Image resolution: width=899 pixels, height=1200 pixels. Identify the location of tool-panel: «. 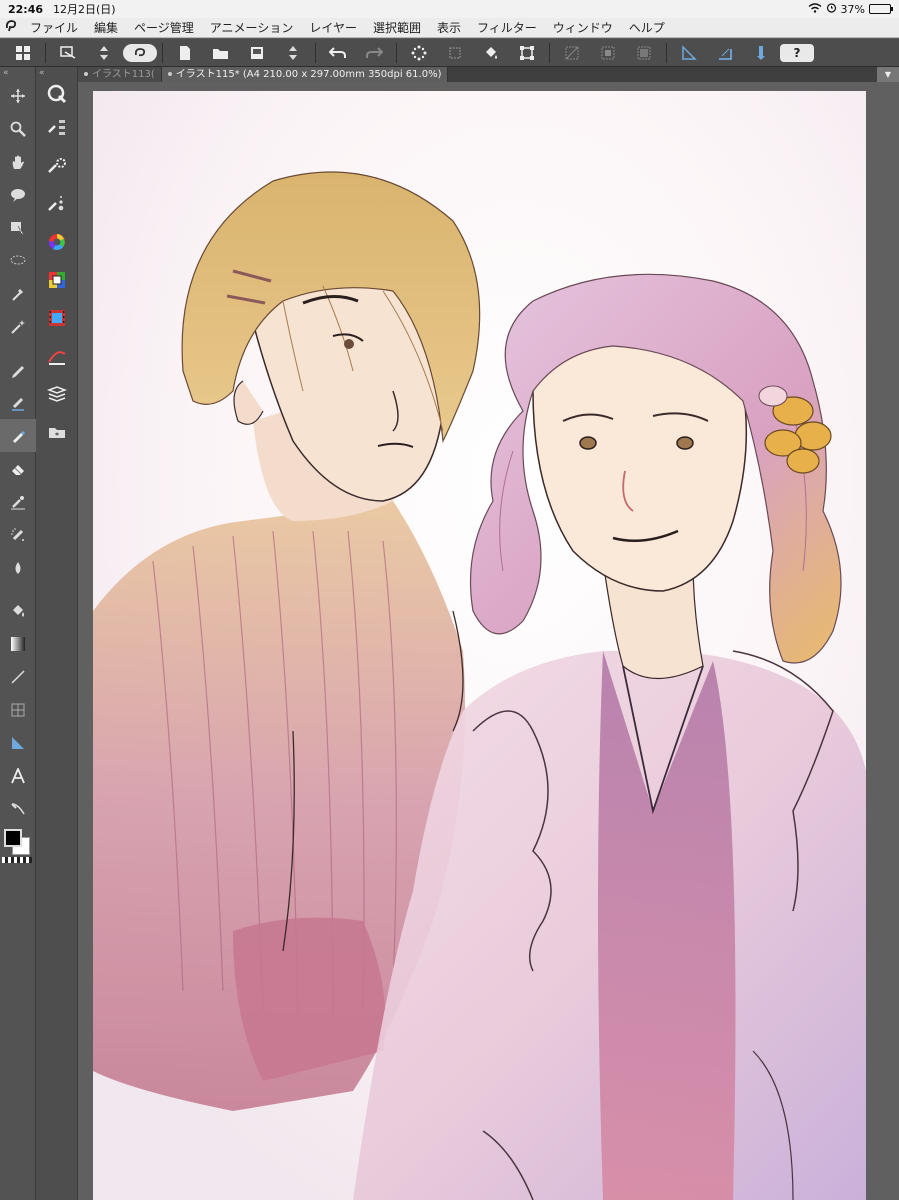
(18, 633).